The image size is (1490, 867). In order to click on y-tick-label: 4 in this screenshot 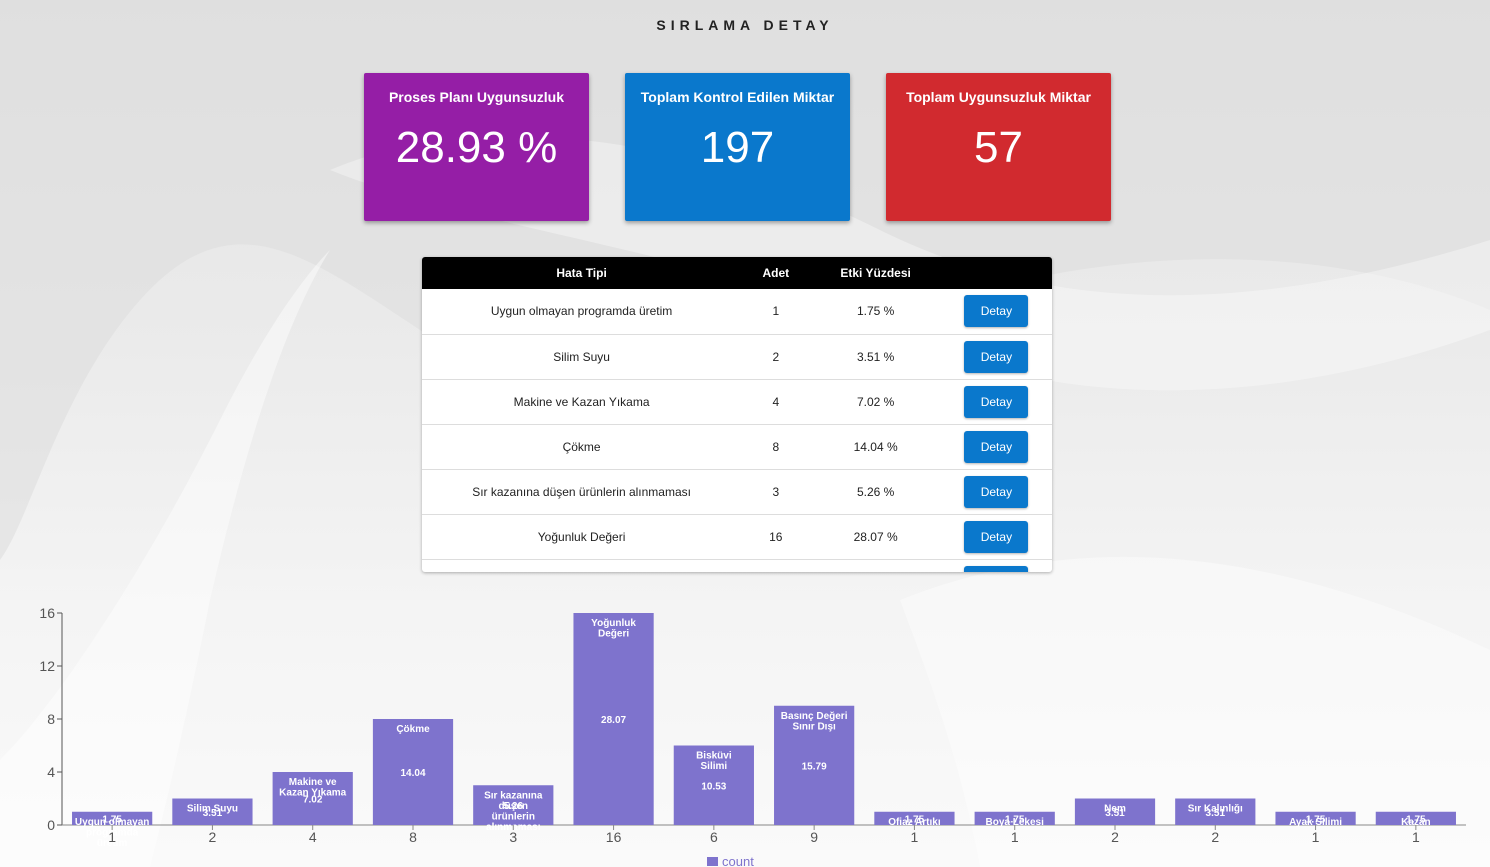, I will do `click(51, 772)`.